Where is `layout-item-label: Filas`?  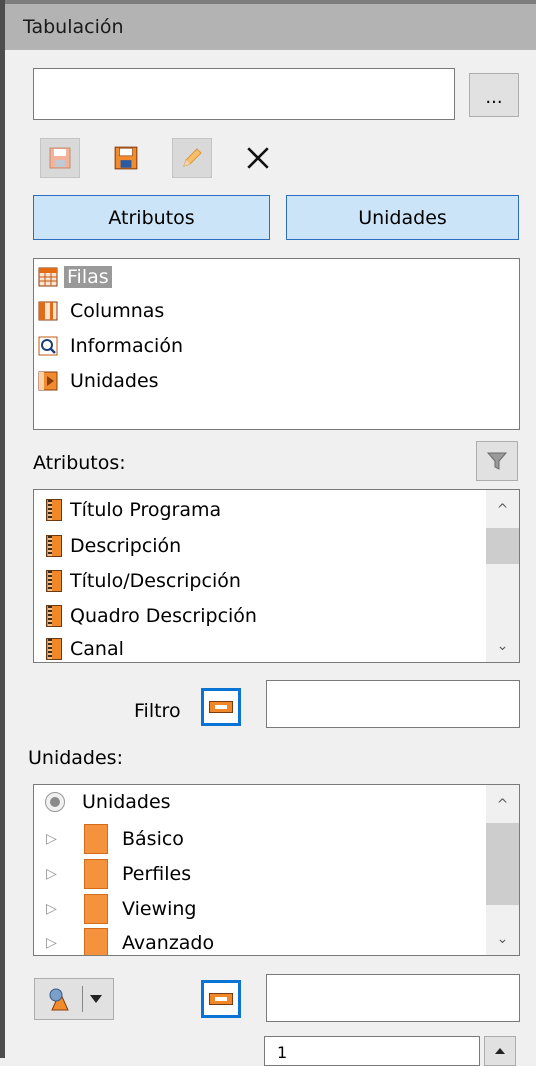
layout-item-label: Filas is located at coordinates (88, 277).